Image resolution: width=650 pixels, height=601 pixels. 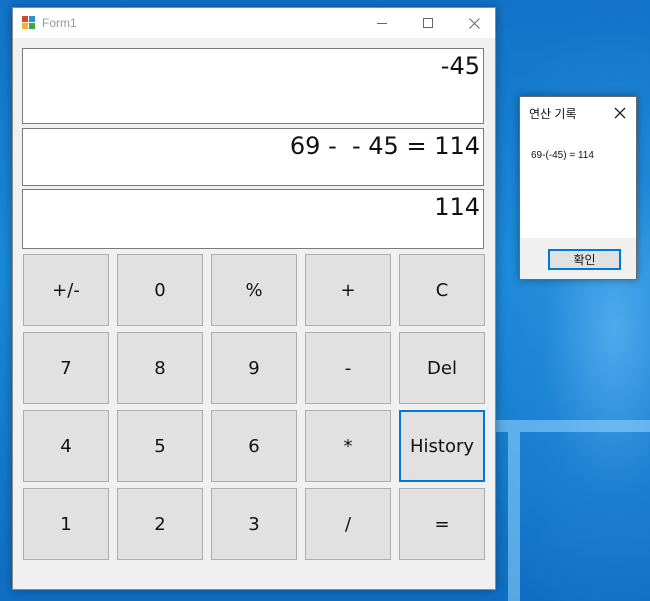 I want to click on digit-9-button: 9, so click(x=254, y=368).